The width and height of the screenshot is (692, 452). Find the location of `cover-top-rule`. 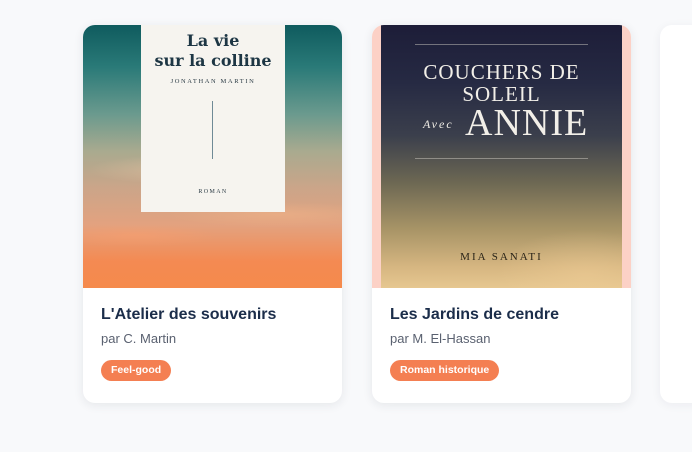

cover-top-rule is located at coordinates (501, 44).